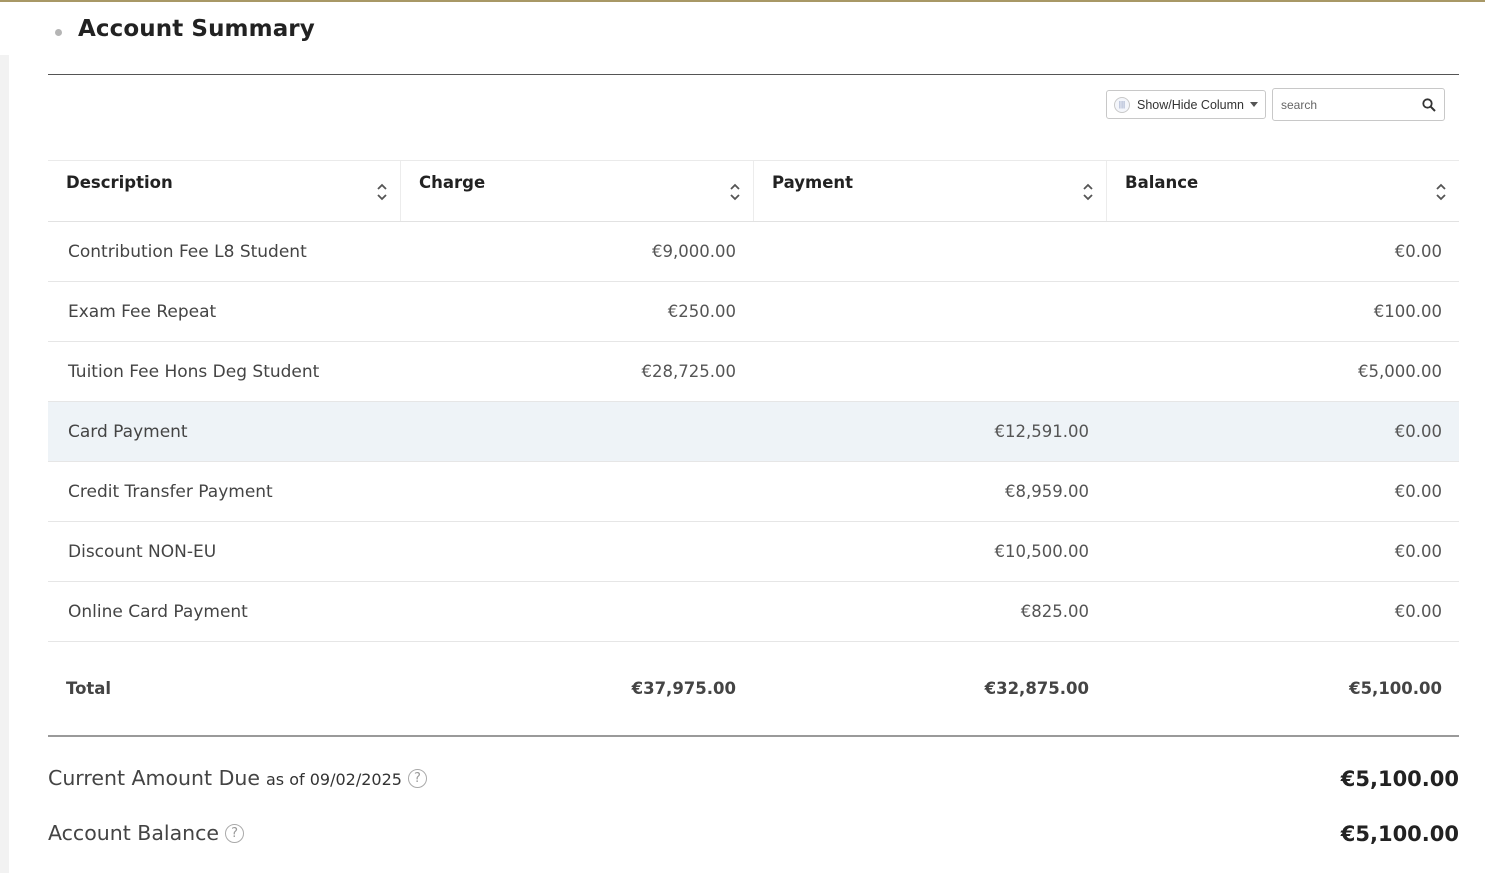 The height and width of the screenshot is (873, 1485). What do you see at coordinates (89, 688) in the screenshot?
I see `total-label: Total` at bounding box center [89, 688].